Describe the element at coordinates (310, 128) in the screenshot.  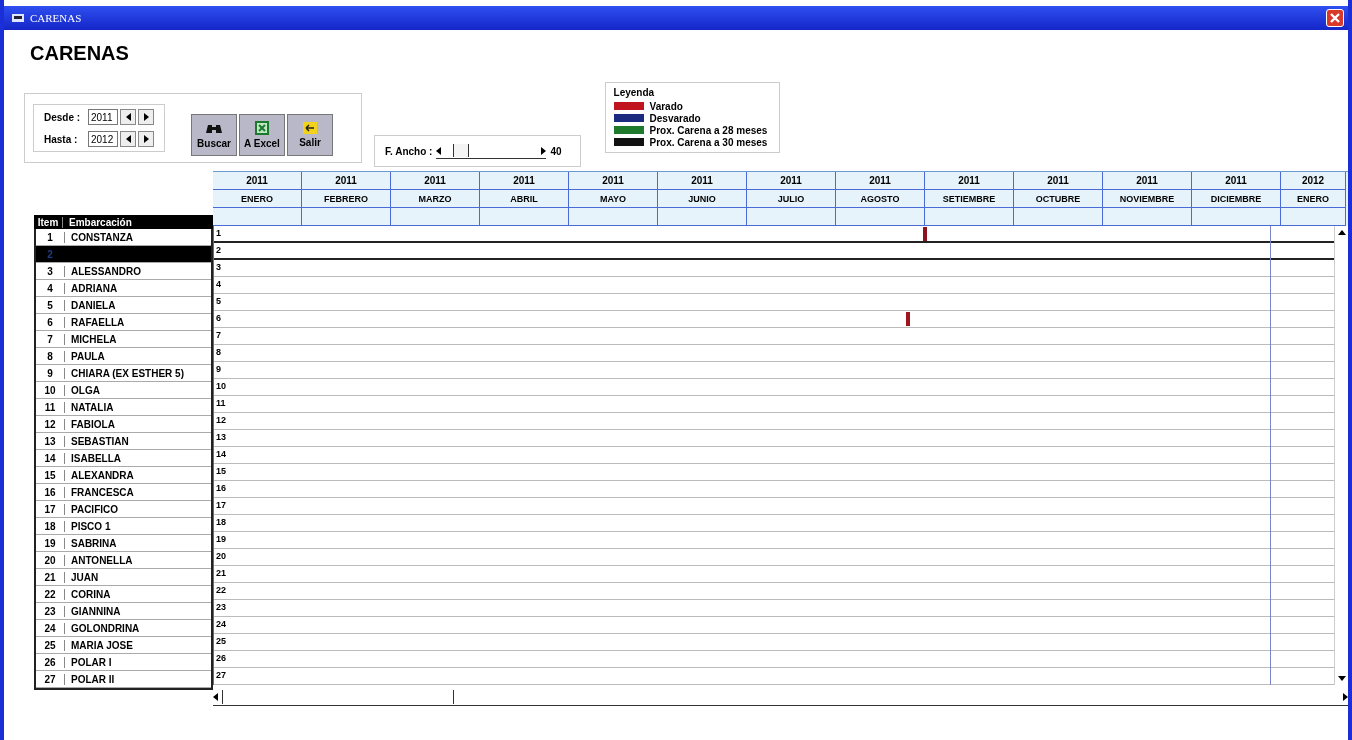
I see `exit-icon` at that location.